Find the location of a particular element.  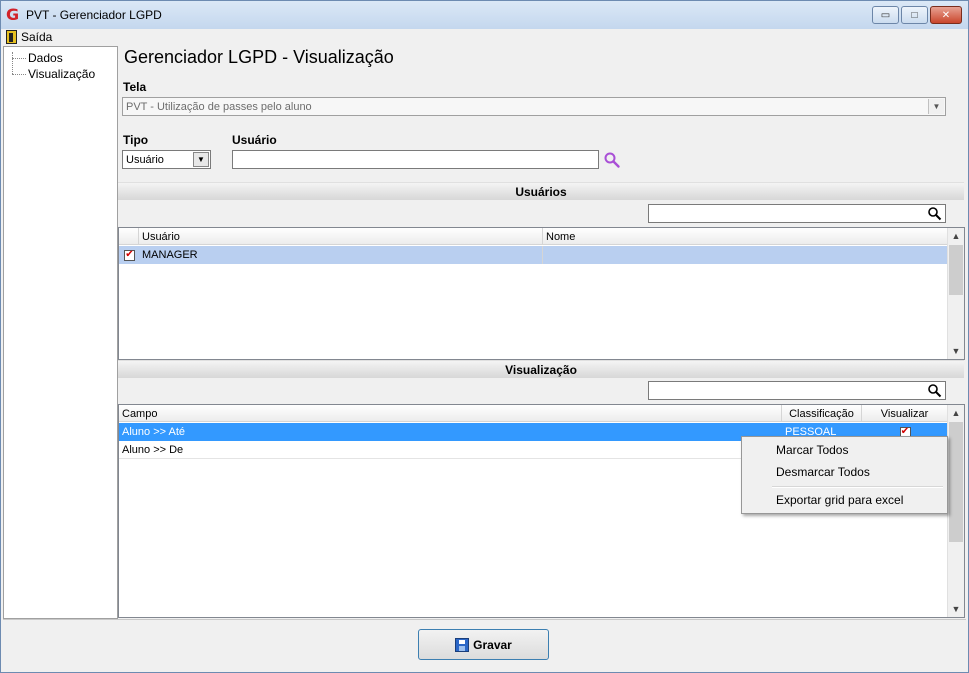

row-checkbox-cell: ✔ is located at coordinates (129, 255).